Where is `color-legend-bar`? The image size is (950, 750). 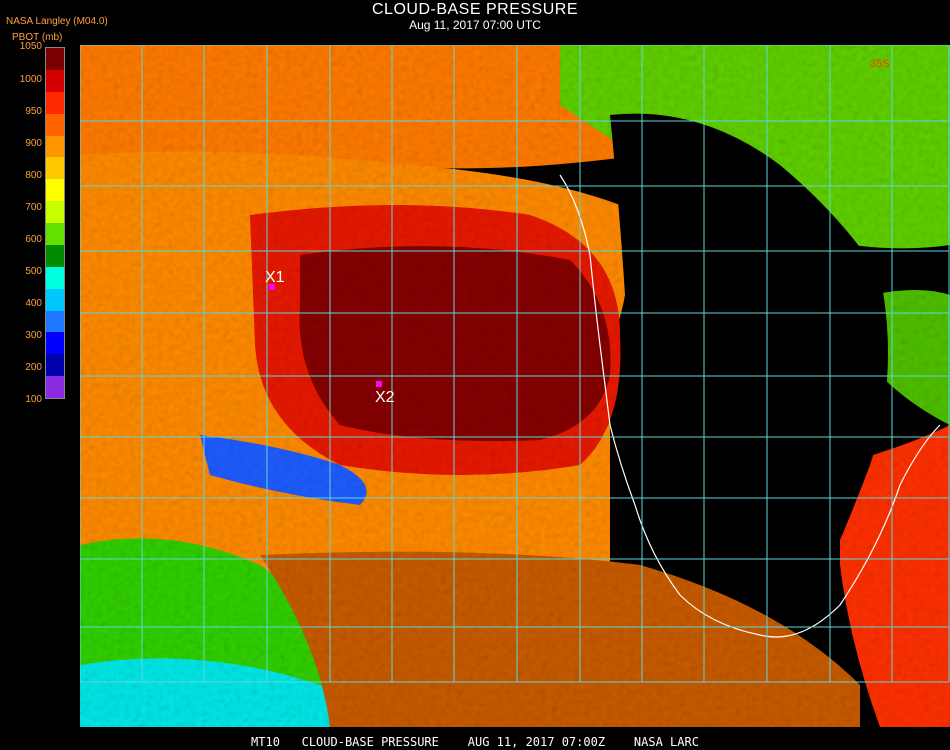
color-legend-bar is located at coordinates (55, 223).